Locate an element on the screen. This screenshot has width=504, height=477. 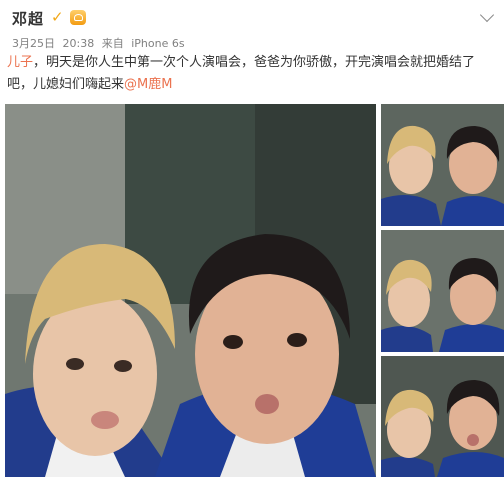
level-crown-icon is located at coordinates (78, 17).